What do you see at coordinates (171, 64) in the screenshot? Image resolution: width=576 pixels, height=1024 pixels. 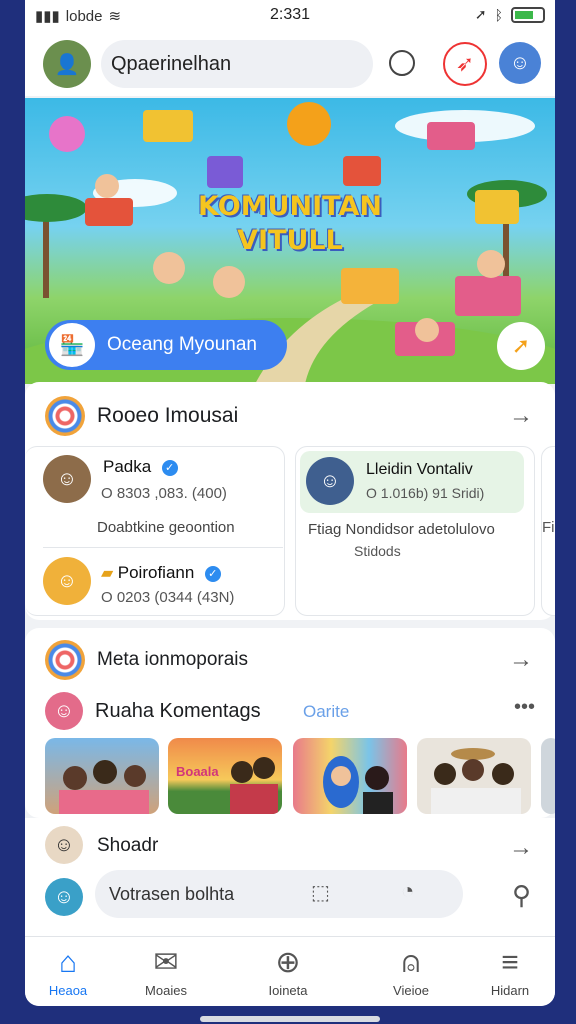 I see `search-placeholder: Qpaerinelhan` at bounding box center [171, 64].